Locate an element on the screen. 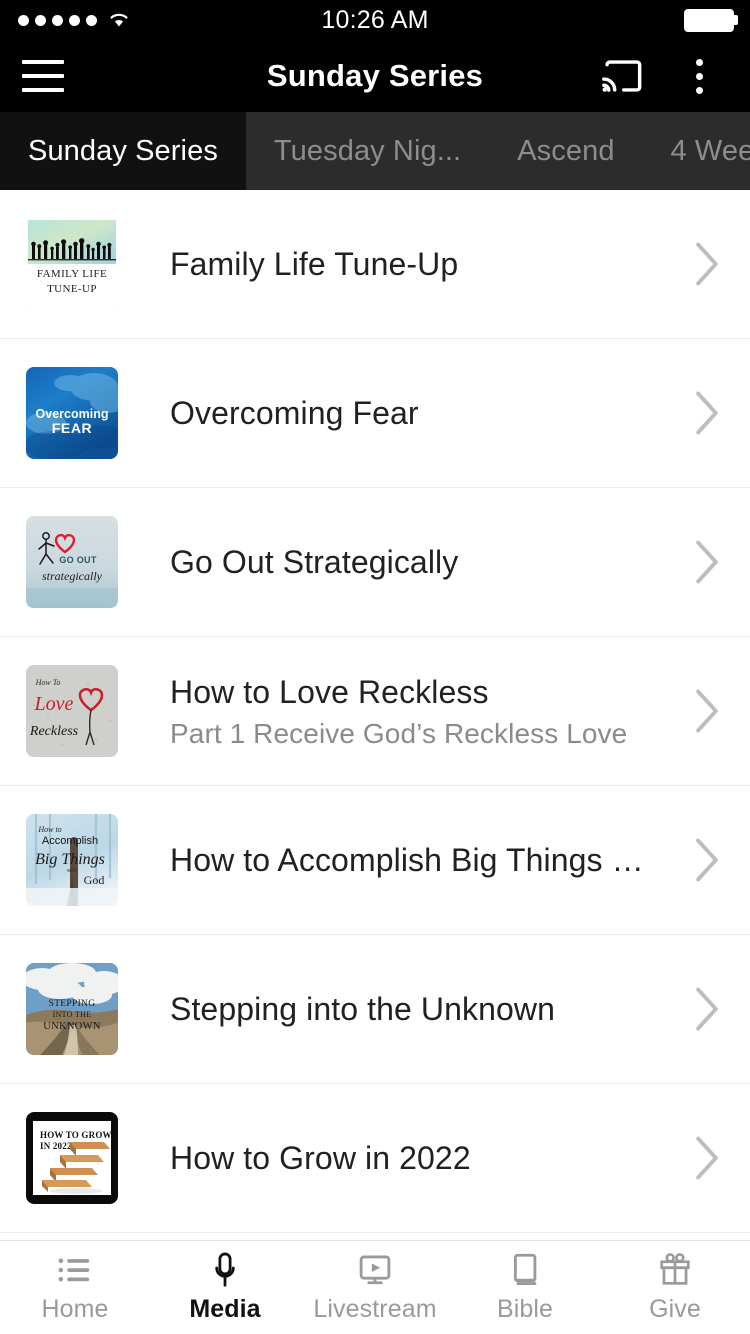 This screenshot has height=1334, width=750. bottom-nav-give: Give is located at coordinates (675, 1287).